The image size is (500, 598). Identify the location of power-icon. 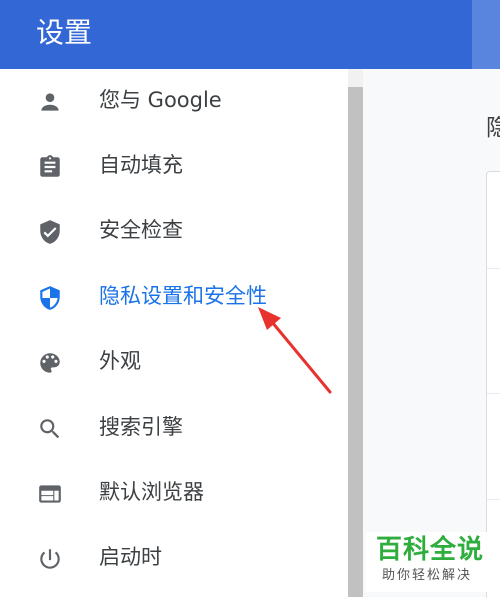
(50, 559).